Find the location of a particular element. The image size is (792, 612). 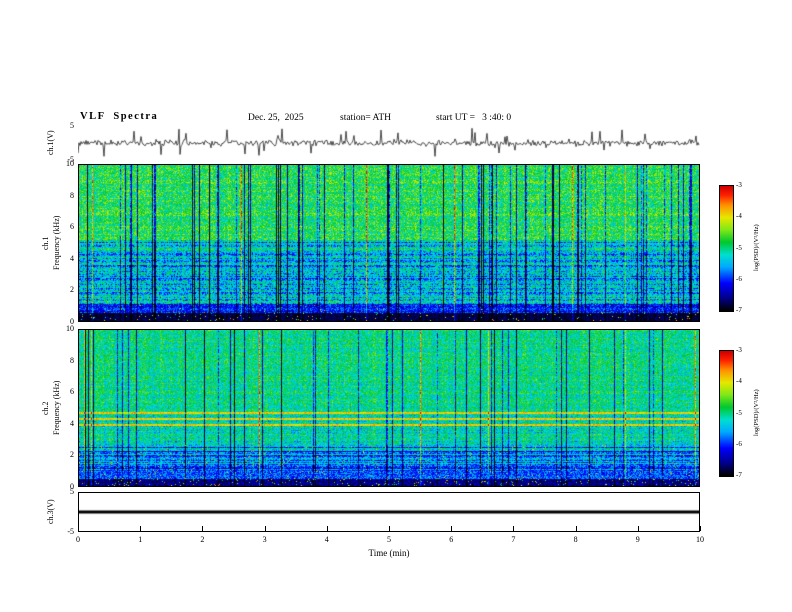

x-axis-label: Time (min) is located at coordinates (389, 553).